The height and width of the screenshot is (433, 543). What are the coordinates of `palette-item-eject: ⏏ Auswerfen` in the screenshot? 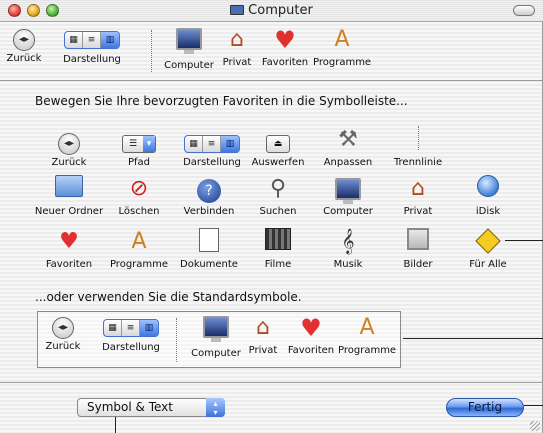 It's located at (278, 147).